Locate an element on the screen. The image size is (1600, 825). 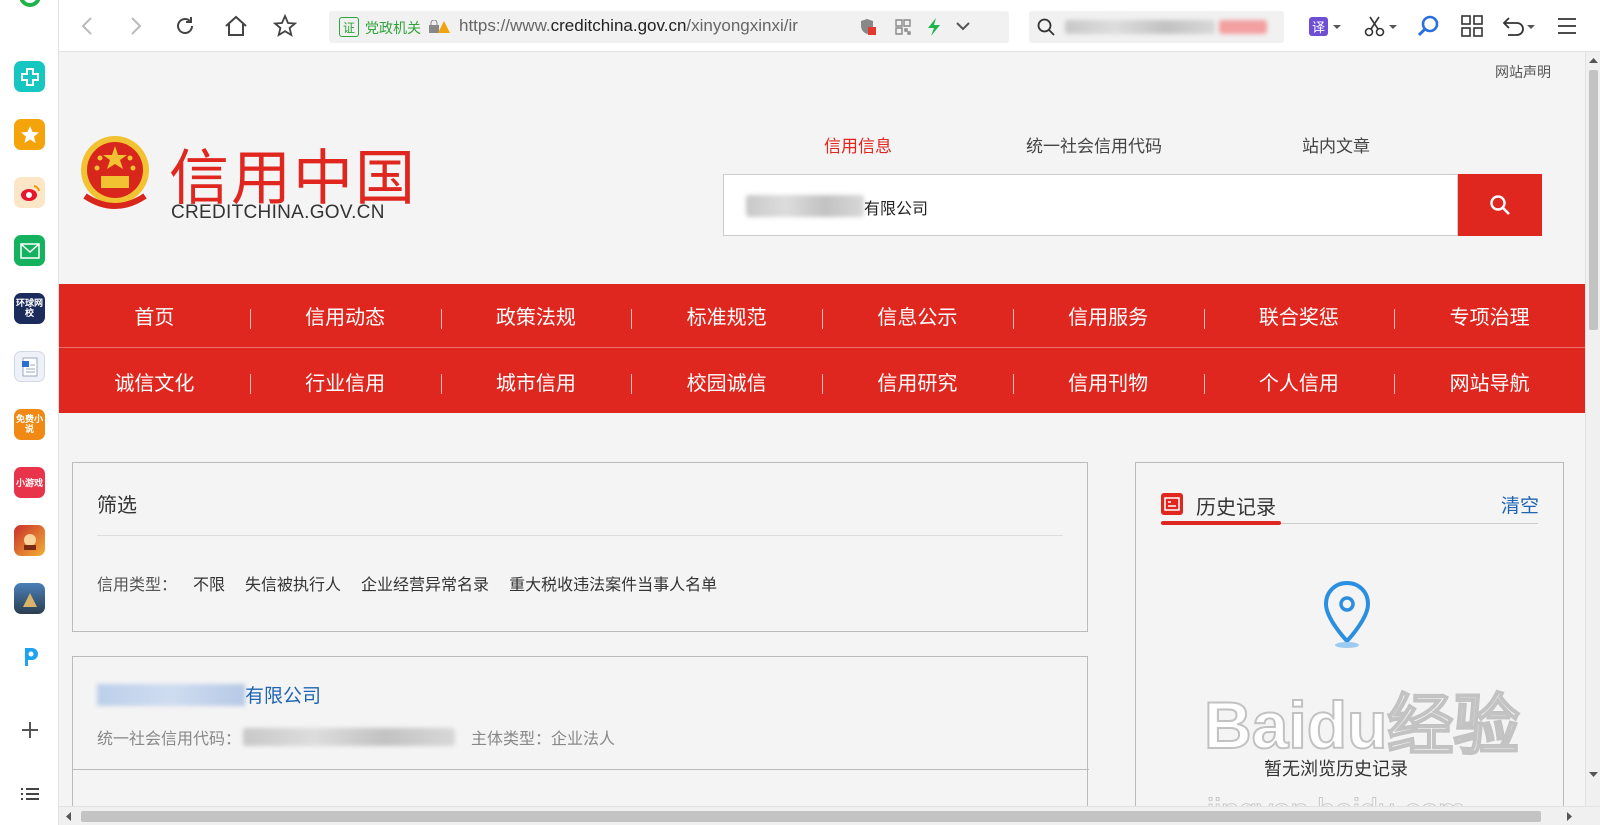
result-meta: 统一社会信用代码： 主体类型： 企业法人 is located at coordinates (356, 737).